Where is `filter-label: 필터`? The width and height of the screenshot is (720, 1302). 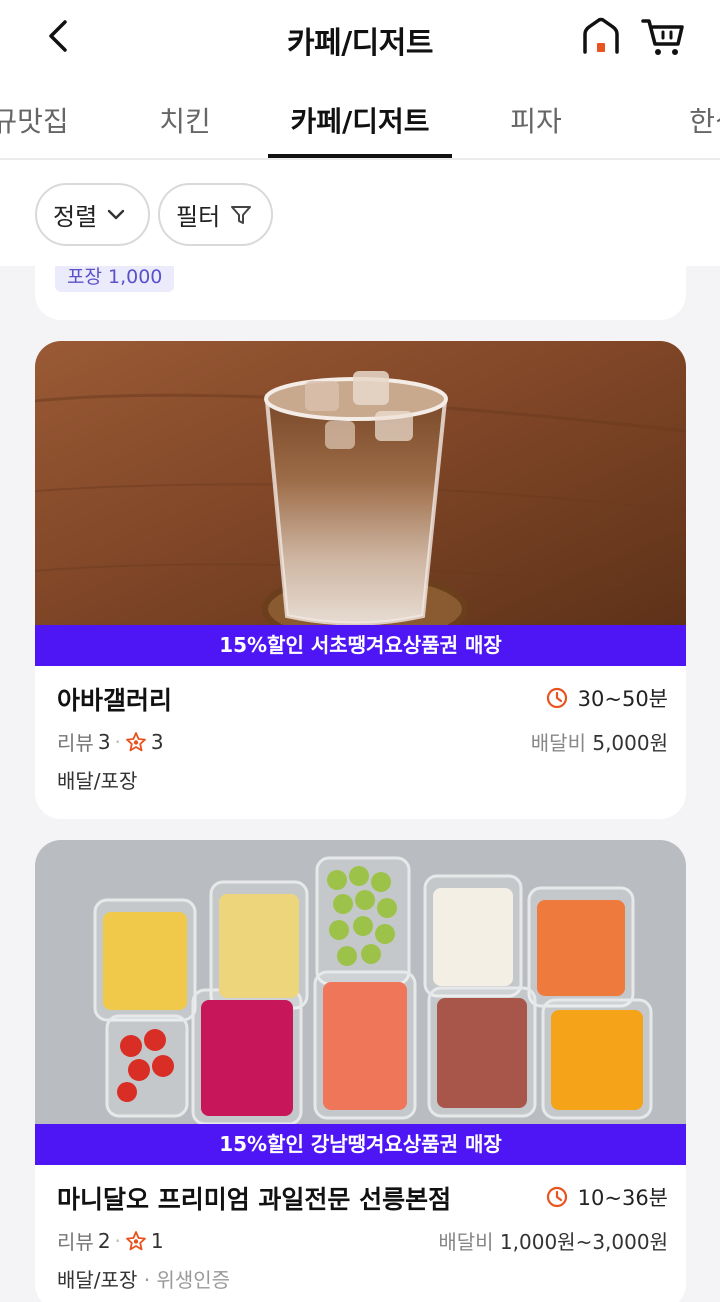 filter-label: 필터 is located at coordinates (198, 217).